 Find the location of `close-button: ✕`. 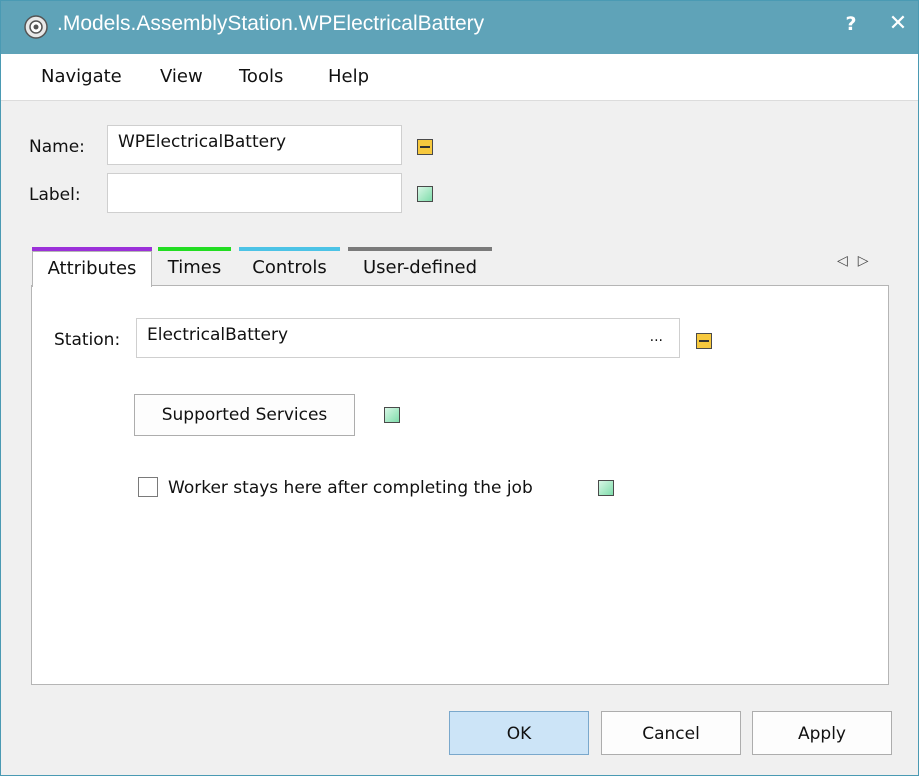

close-button: ✕ is located at coordinates (898, 26).